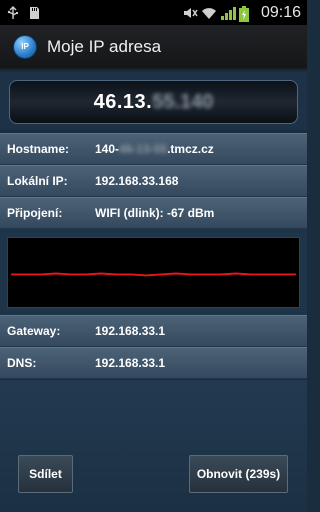 This screenshot has height=512, width=320. Describe the element at coordinates (123, 101) in the screenshot. I see `public-ip-visible: 46.13.` at that location.